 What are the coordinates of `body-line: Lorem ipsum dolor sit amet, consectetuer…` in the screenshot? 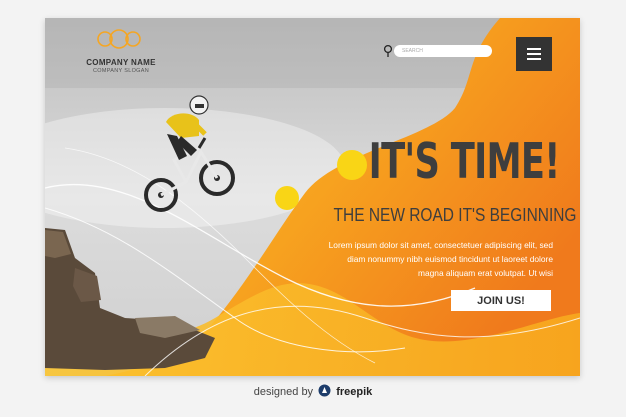 It's located at (440, 245).